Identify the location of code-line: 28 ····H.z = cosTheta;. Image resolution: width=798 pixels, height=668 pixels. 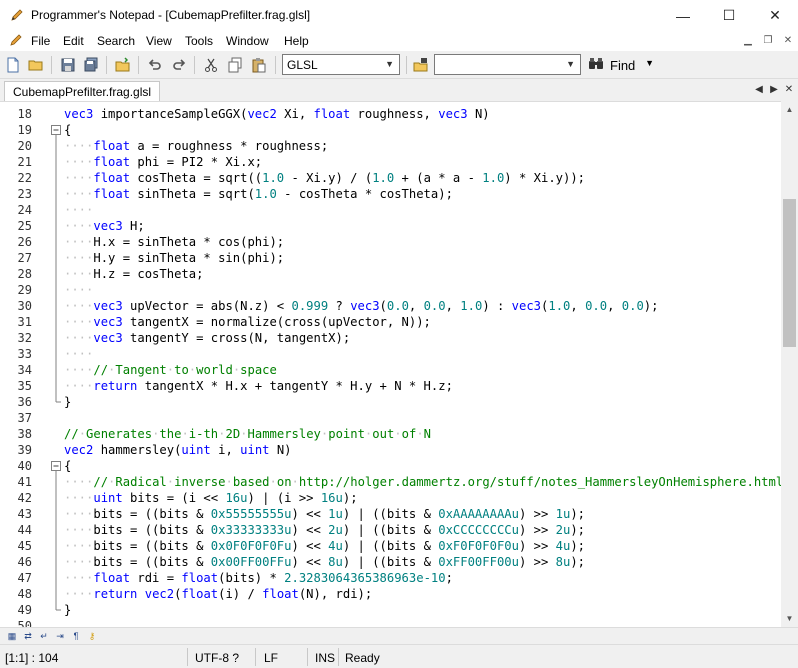
(399, 274).